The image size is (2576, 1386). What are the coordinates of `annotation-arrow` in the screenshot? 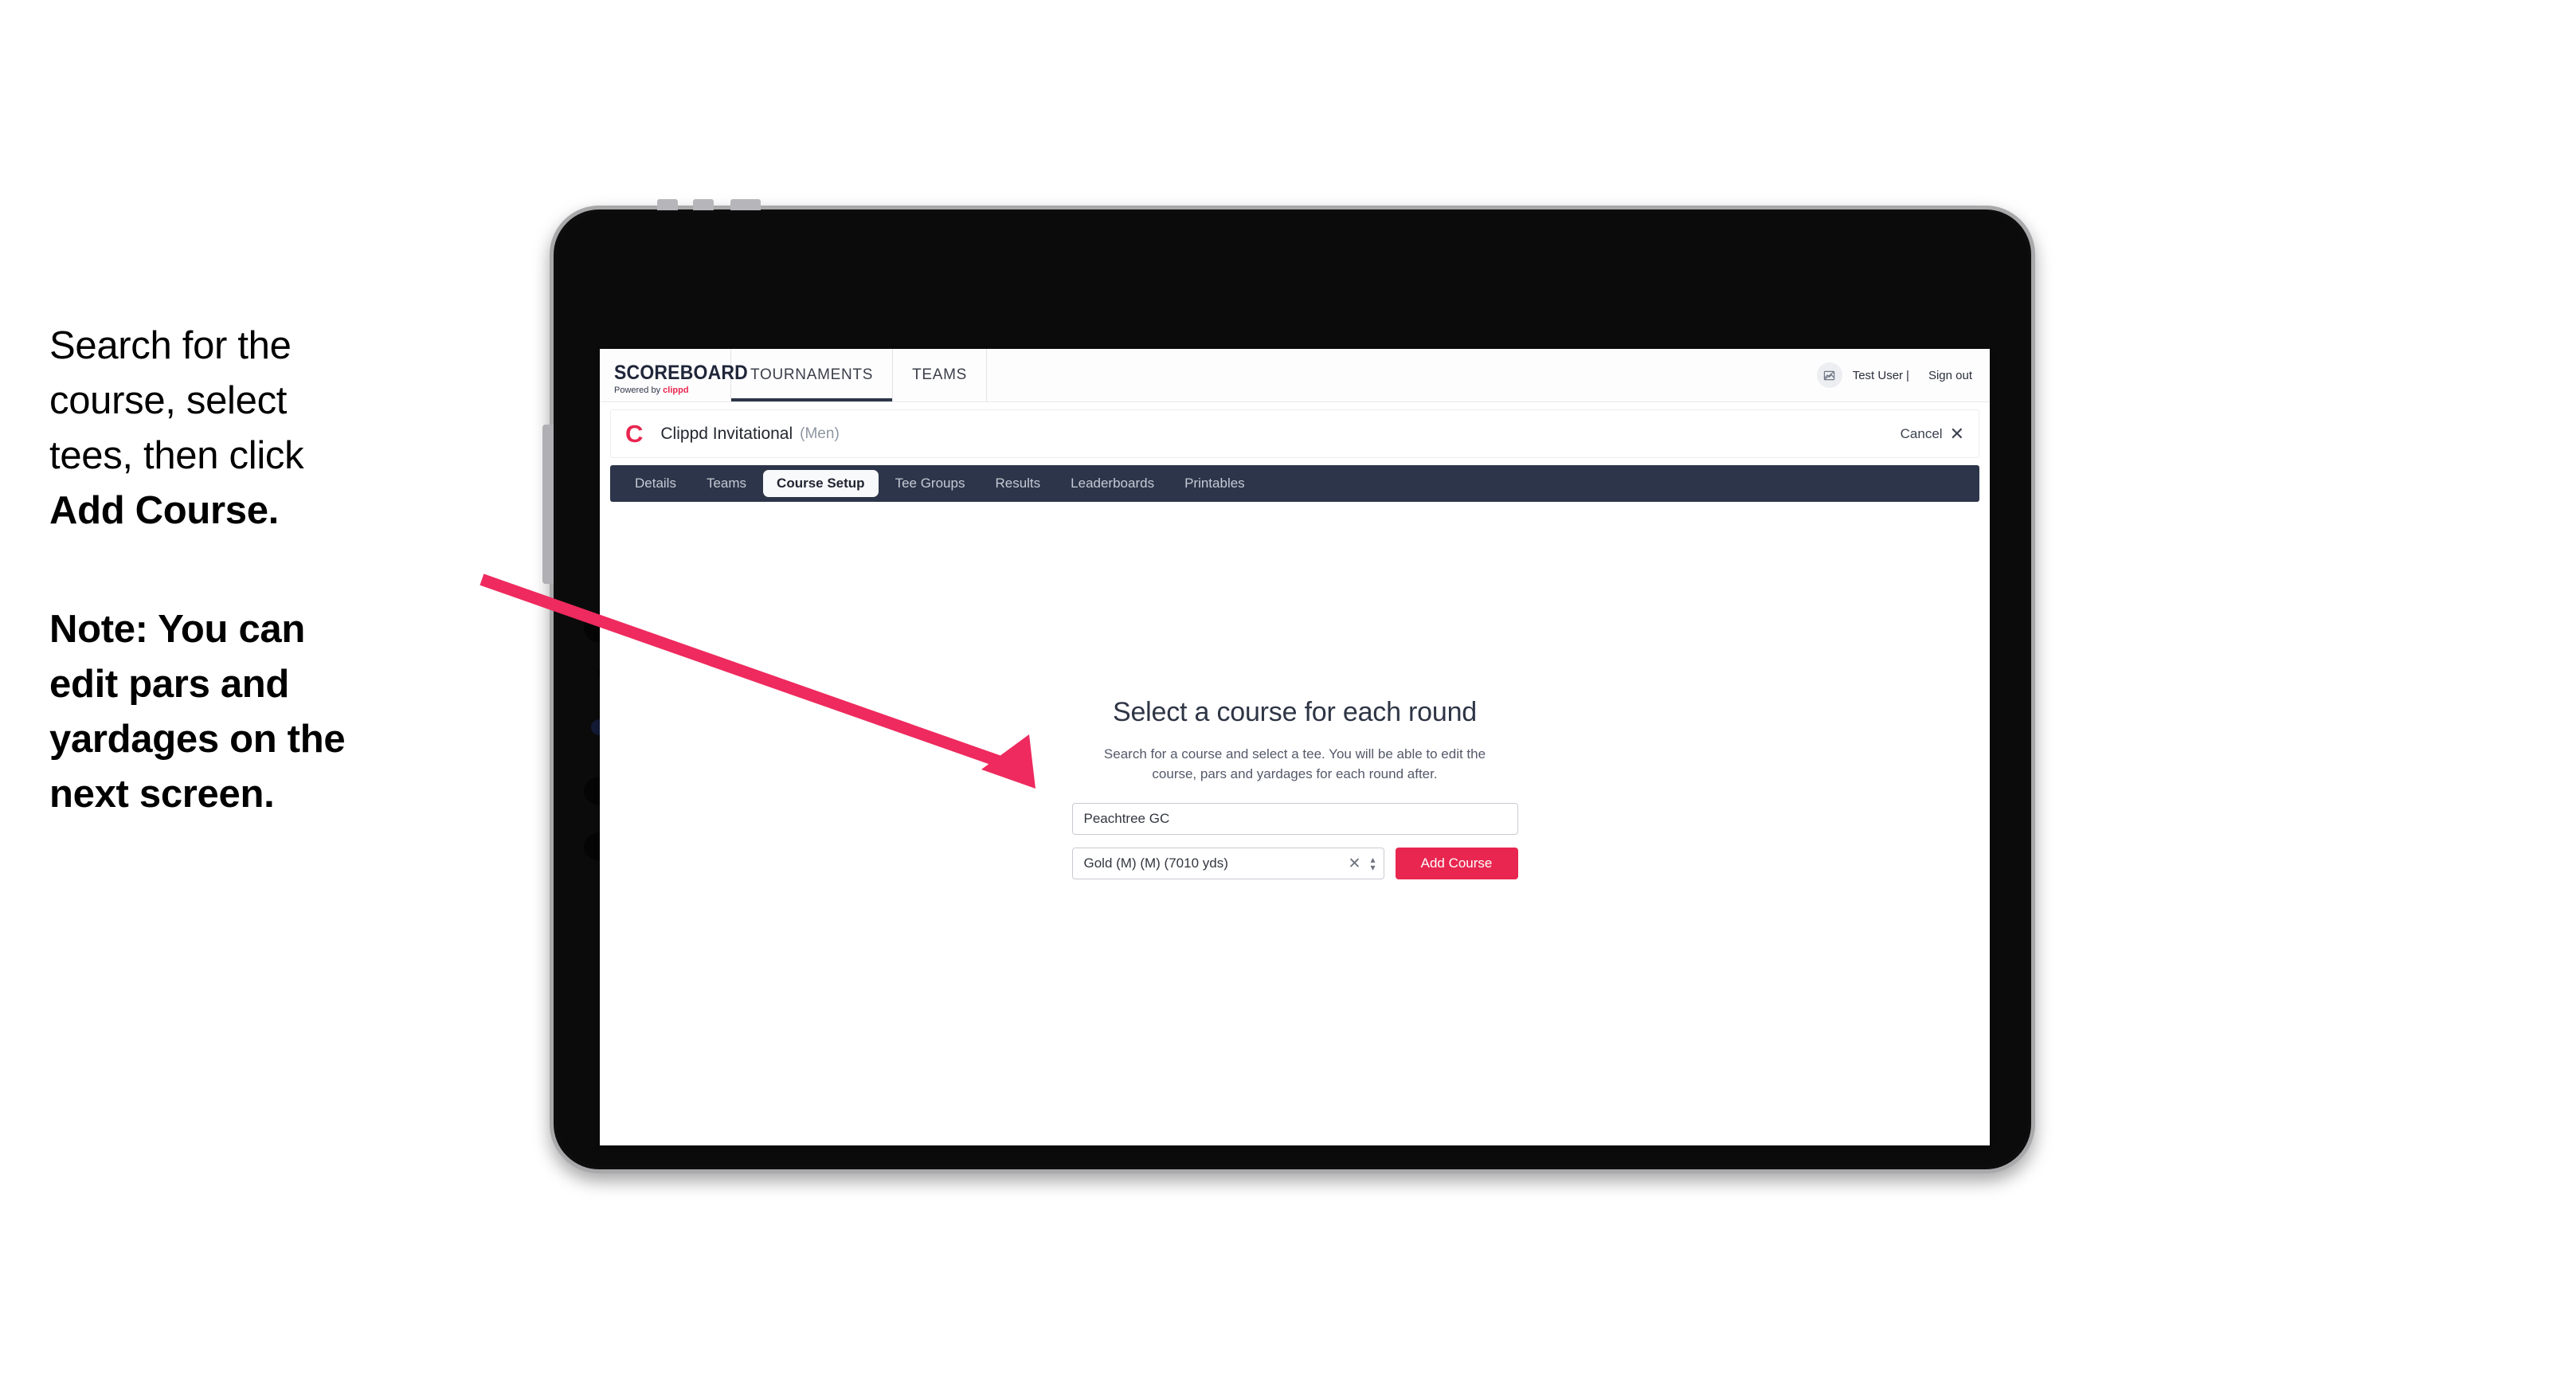 It's located at (757, 681).